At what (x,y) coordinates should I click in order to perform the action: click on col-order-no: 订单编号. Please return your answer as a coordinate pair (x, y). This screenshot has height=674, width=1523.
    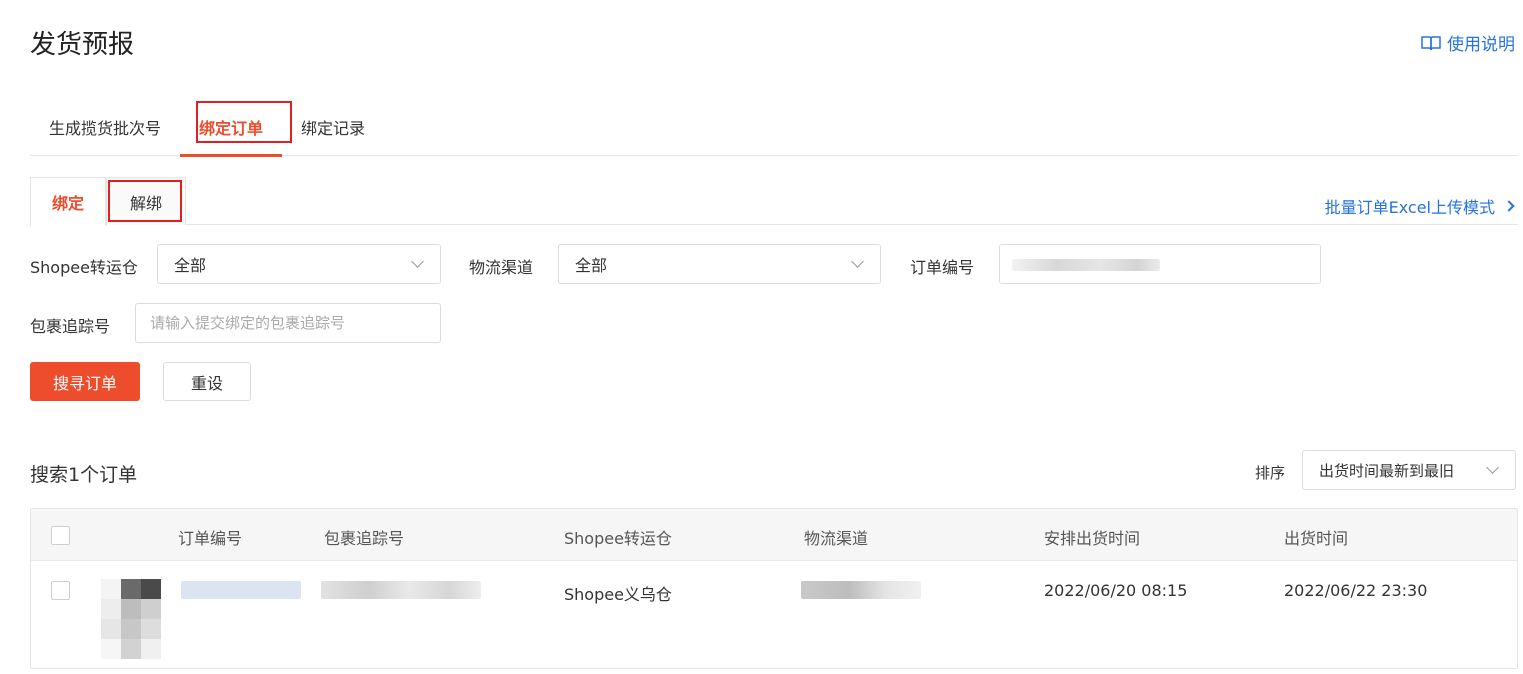
    Looking at the image, I should click on (210, 538).